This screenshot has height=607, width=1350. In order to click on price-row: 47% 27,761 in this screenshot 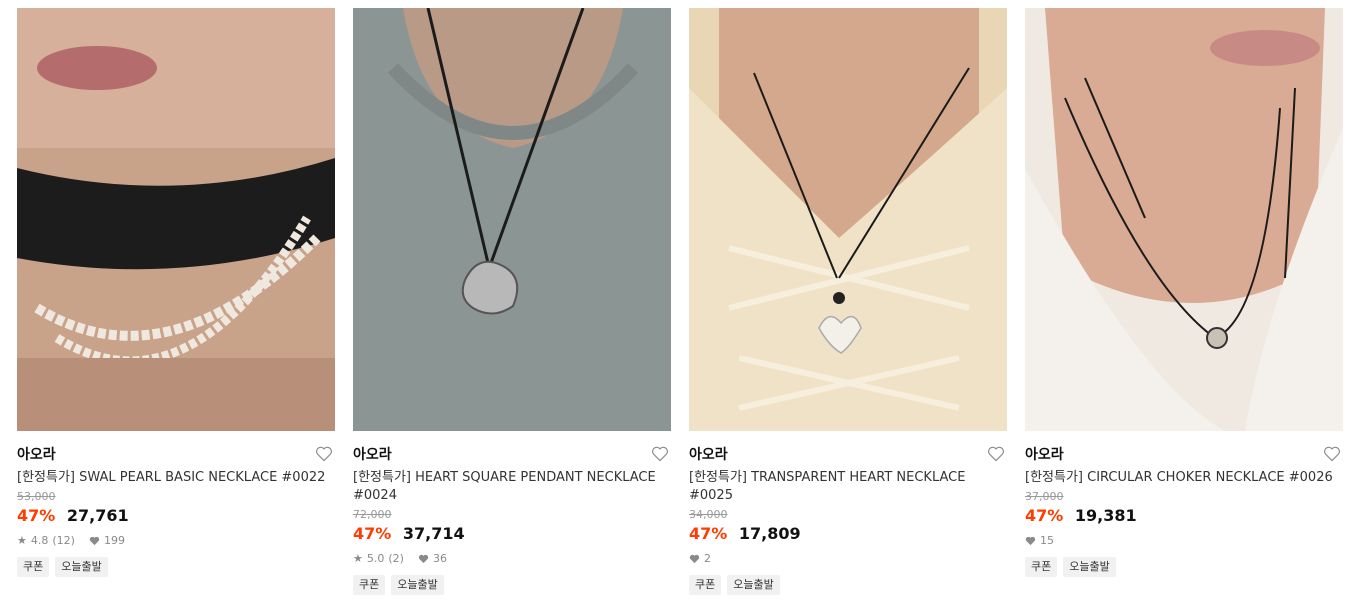, I will do `click(176, 516)`.